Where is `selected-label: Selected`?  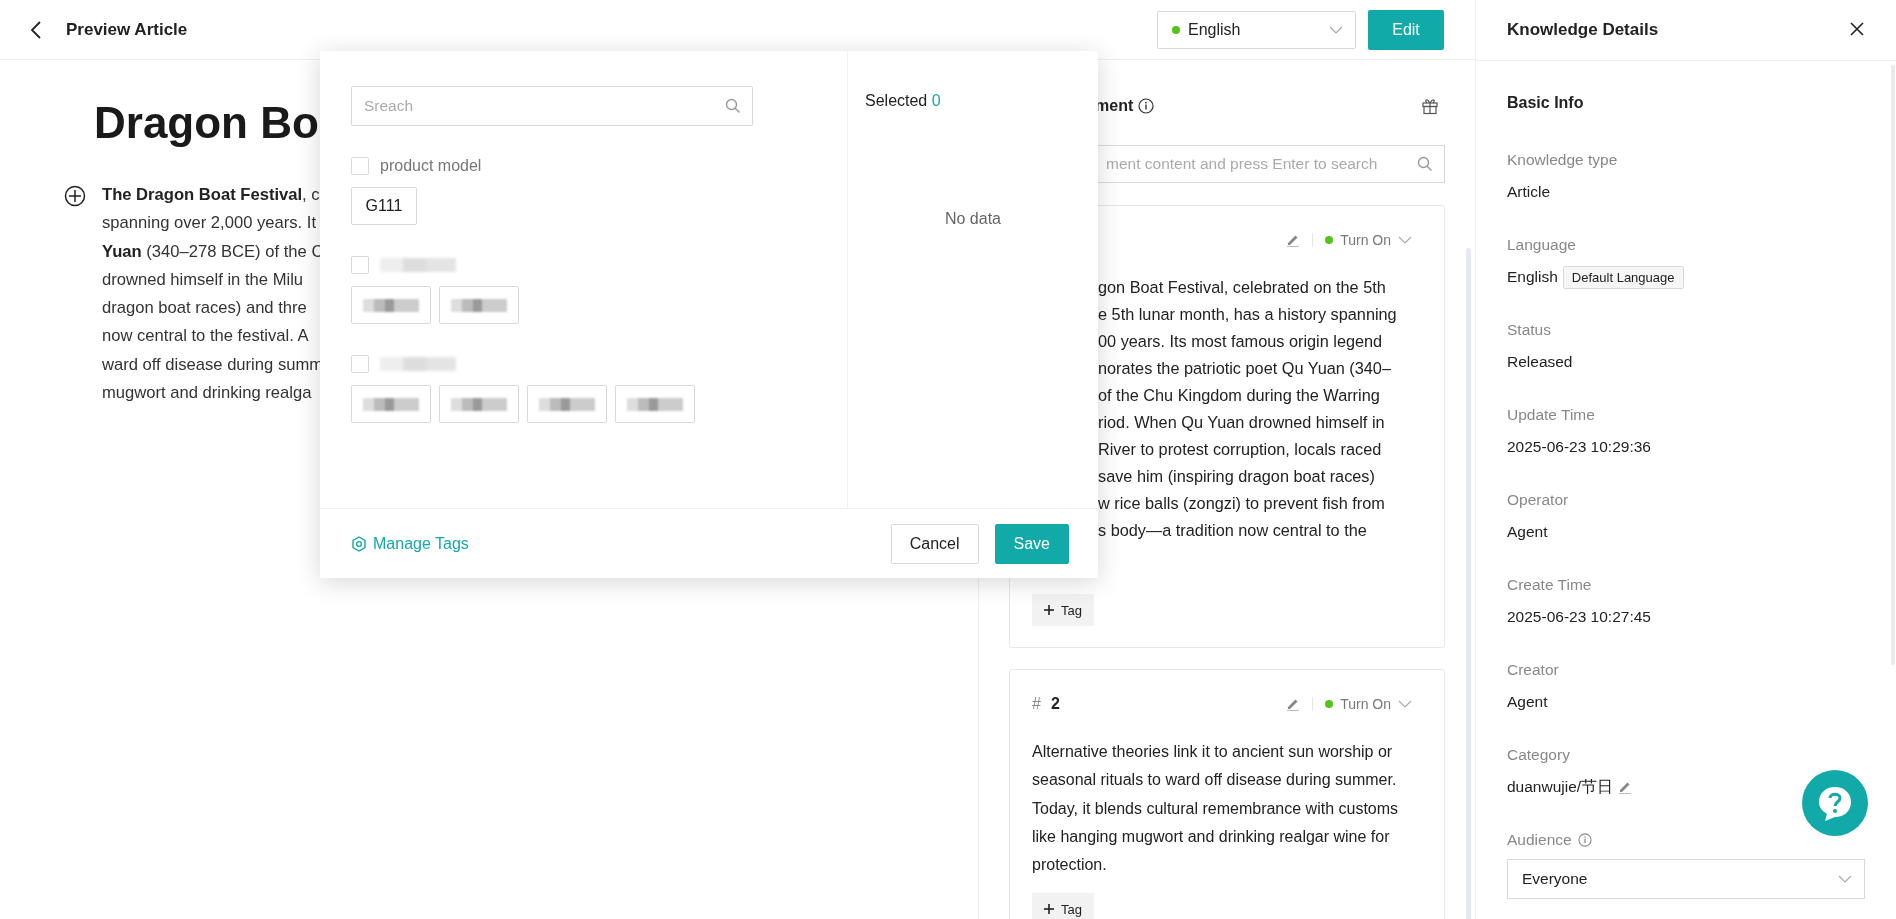
selected-label: Selected is located at coordinates (896, 100).